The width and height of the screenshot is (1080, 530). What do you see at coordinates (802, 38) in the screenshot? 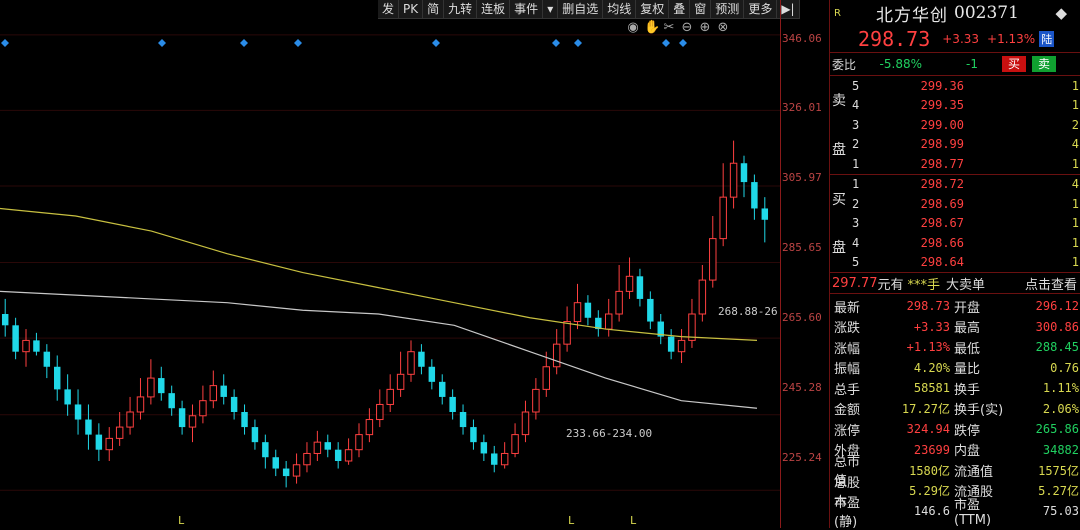
I see `ytick-label: 346.06` at bounding box center [802, 38].